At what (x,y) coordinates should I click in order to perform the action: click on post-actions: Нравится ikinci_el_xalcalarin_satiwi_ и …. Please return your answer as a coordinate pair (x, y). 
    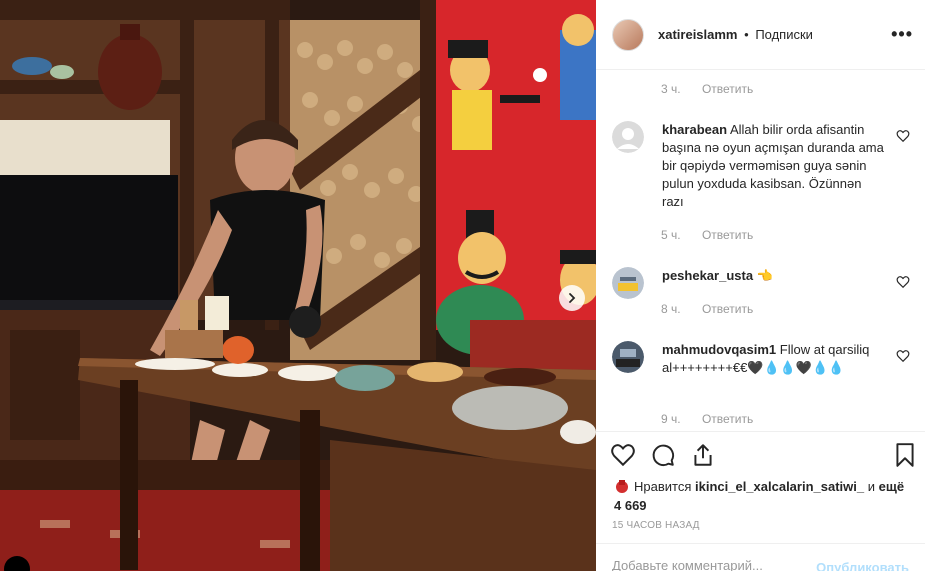
    Looking at the image, I should click on (760, 487).